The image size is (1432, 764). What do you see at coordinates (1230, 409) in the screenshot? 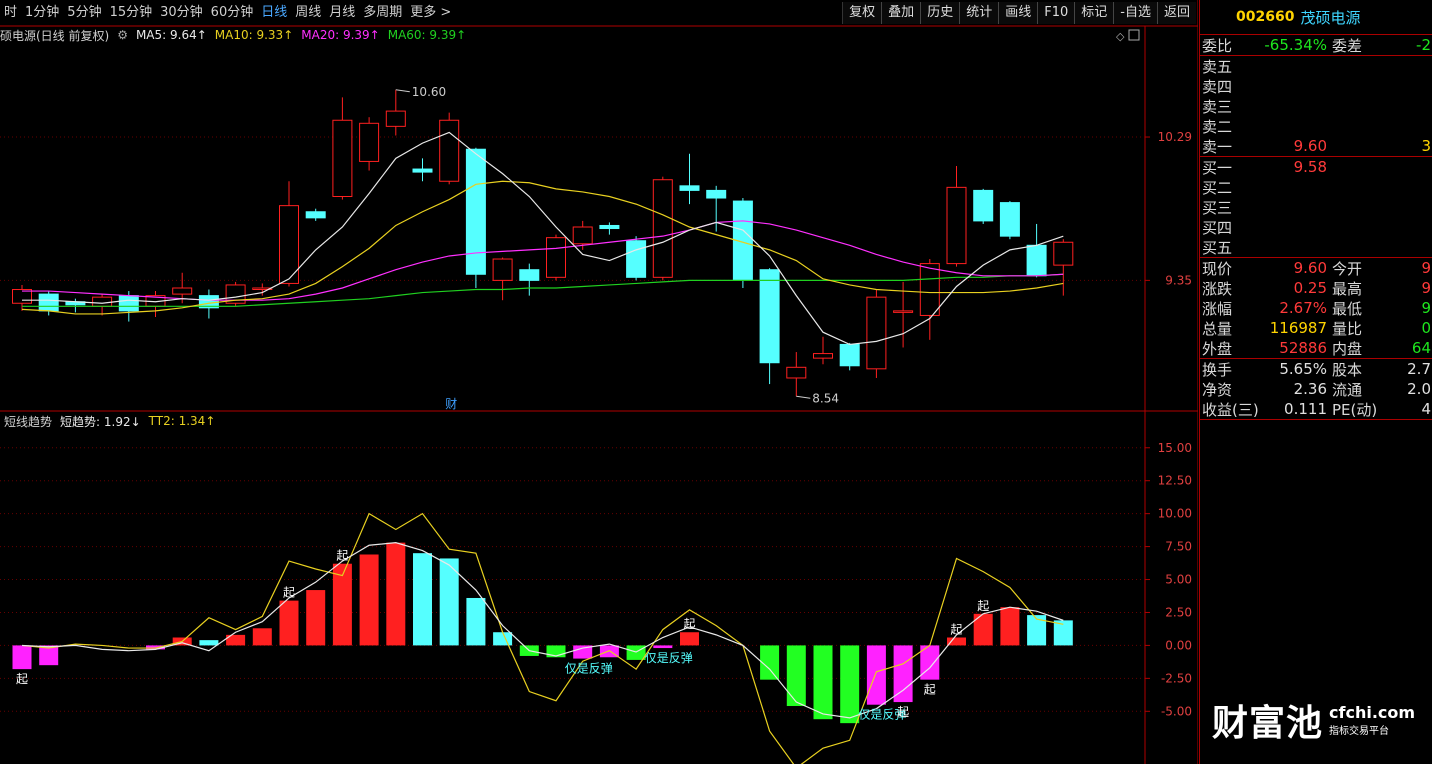
I see `row-label: 收益(三)` at bounding box center [1230, 409].